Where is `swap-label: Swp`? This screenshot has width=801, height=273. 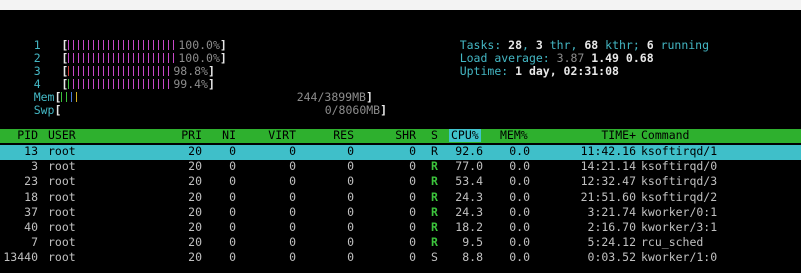
swap-label: Swp is located at coordinates (44, 110).